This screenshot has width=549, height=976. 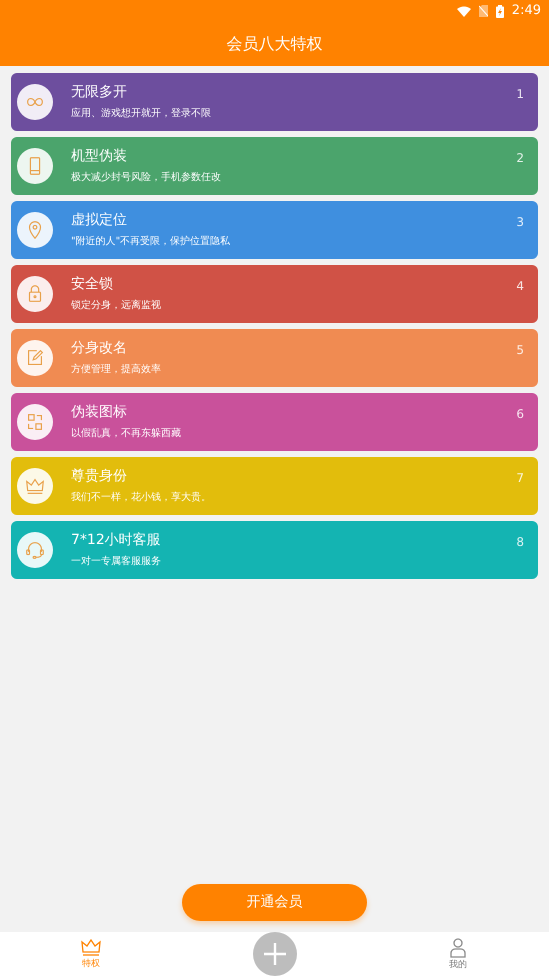 I want to click on privilege-number: 1, so click(x=520, y=94).